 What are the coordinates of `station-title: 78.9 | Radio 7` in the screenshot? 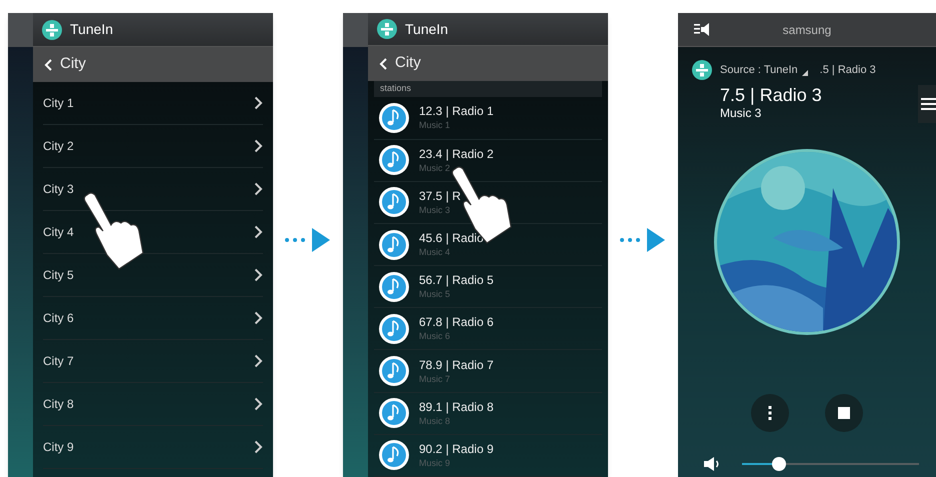 It's located at (456, 365).